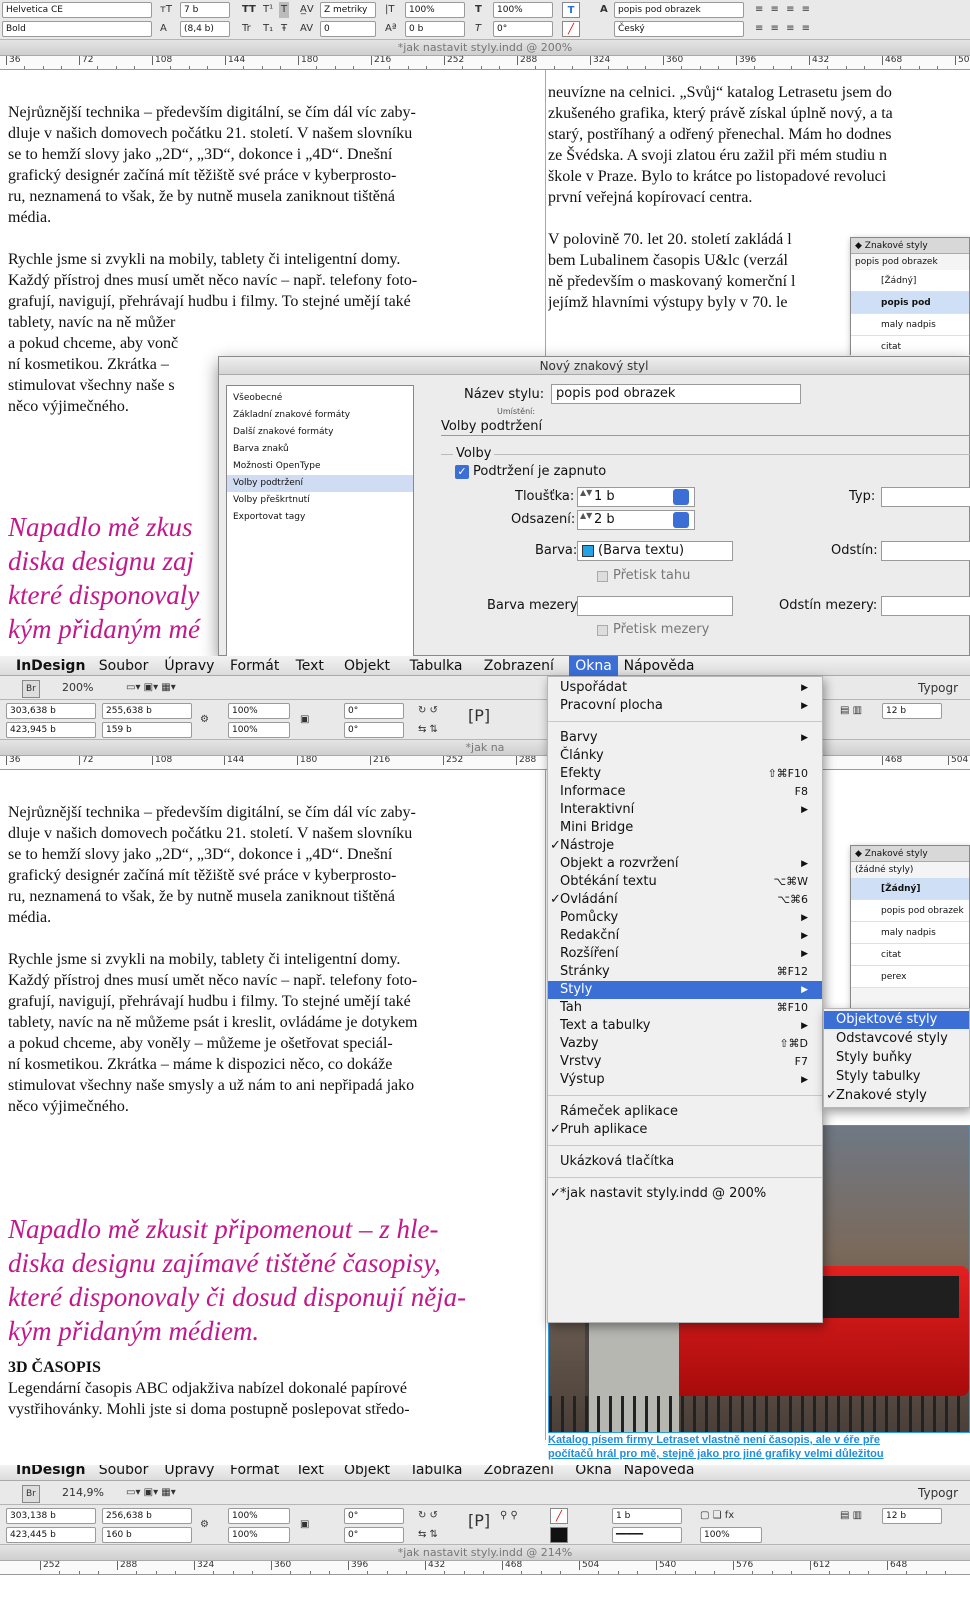 The image size is (970, 1609). What do you see at coordinates (559, 1516) in the screenshot?
I see `fill-none-icon: ╱` at bounding box center [559, 1516].